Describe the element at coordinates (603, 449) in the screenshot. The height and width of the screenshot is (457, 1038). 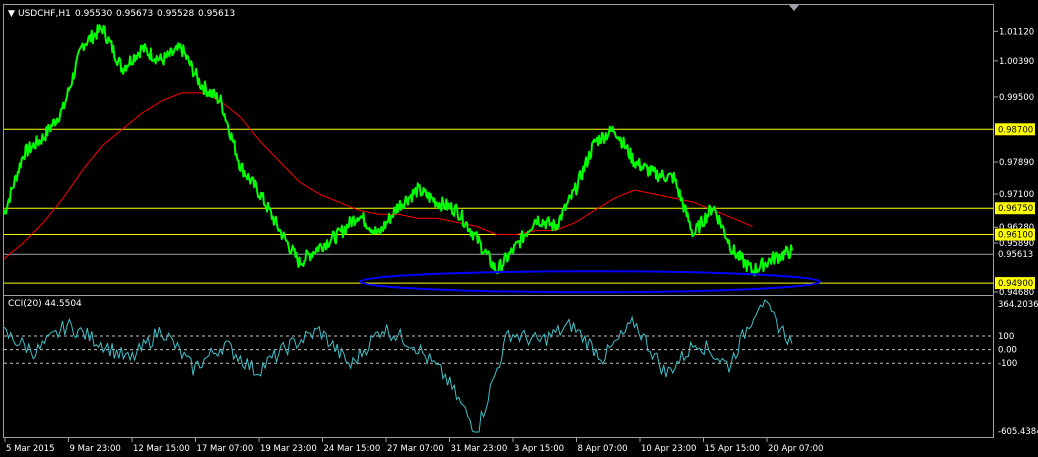
I see `time-tick-label: 8 Apr 07:00` at that location.